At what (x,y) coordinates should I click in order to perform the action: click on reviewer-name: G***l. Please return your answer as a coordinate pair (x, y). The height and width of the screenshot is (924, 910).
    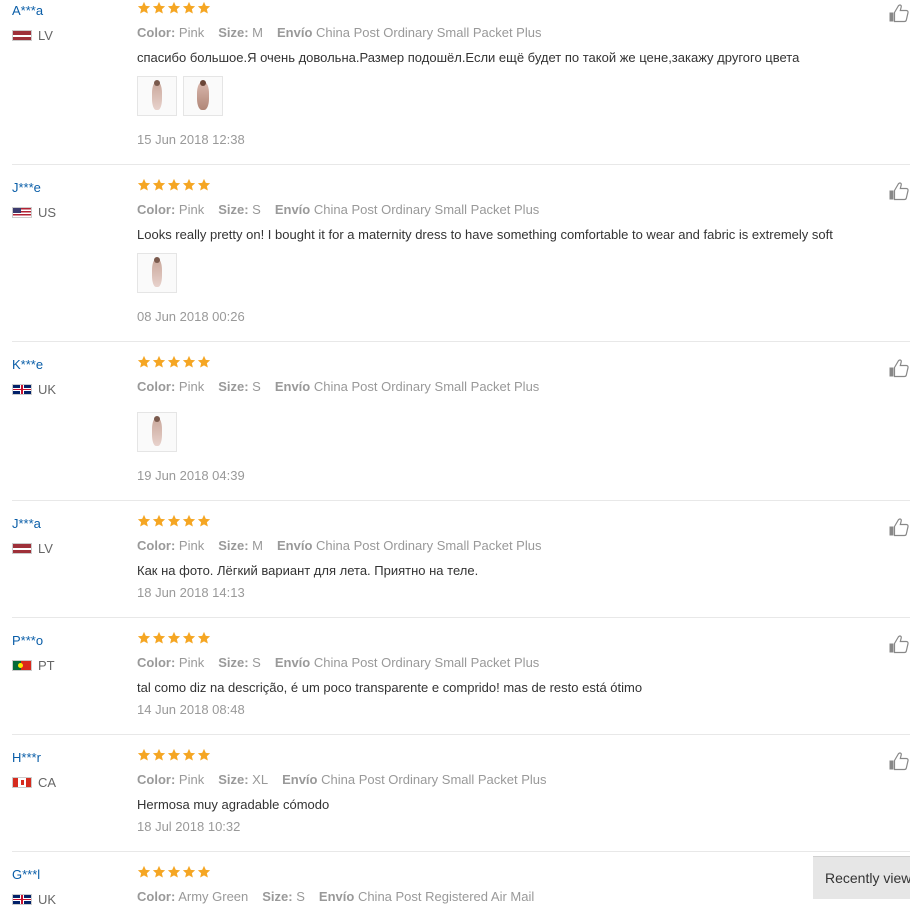
    Looking at the image, I should click on (26, 874).